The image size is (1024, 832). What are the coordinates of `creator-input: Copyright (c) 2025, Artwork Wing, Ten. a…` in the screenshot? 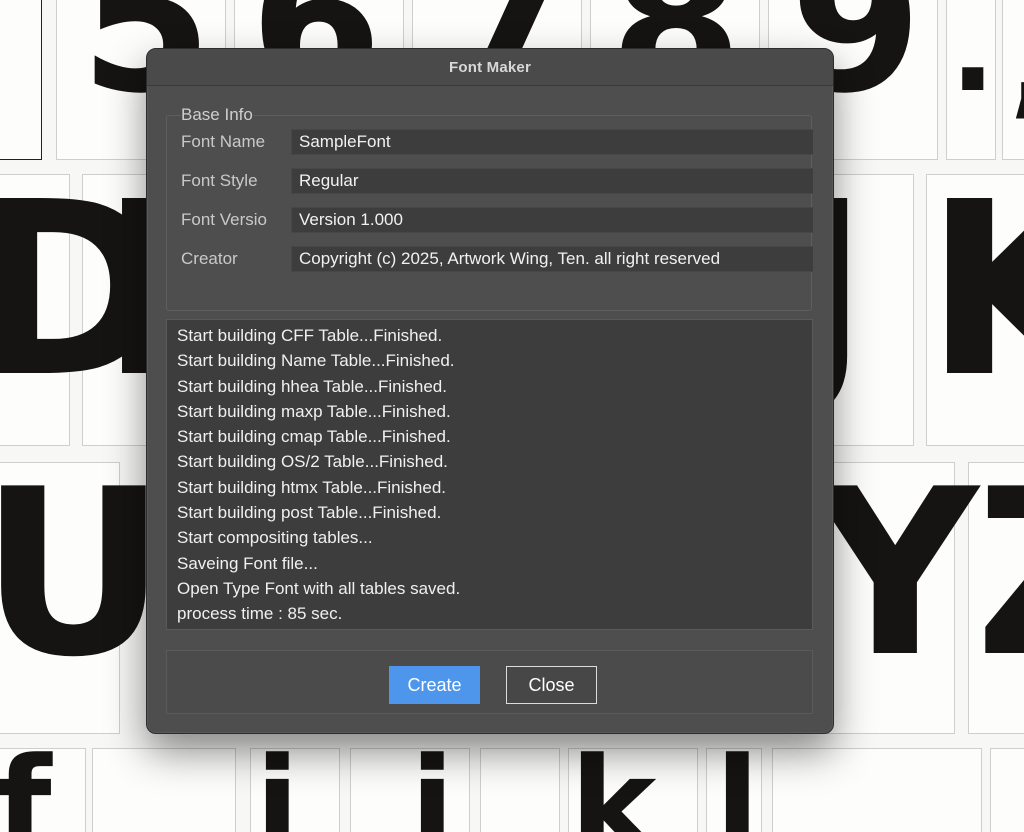 It's located at (552, 259).